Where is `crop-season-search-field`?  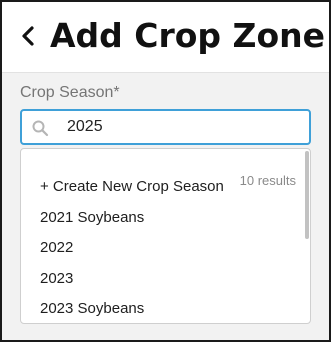 crop-season-search-field is located at coordinates (165, 127).